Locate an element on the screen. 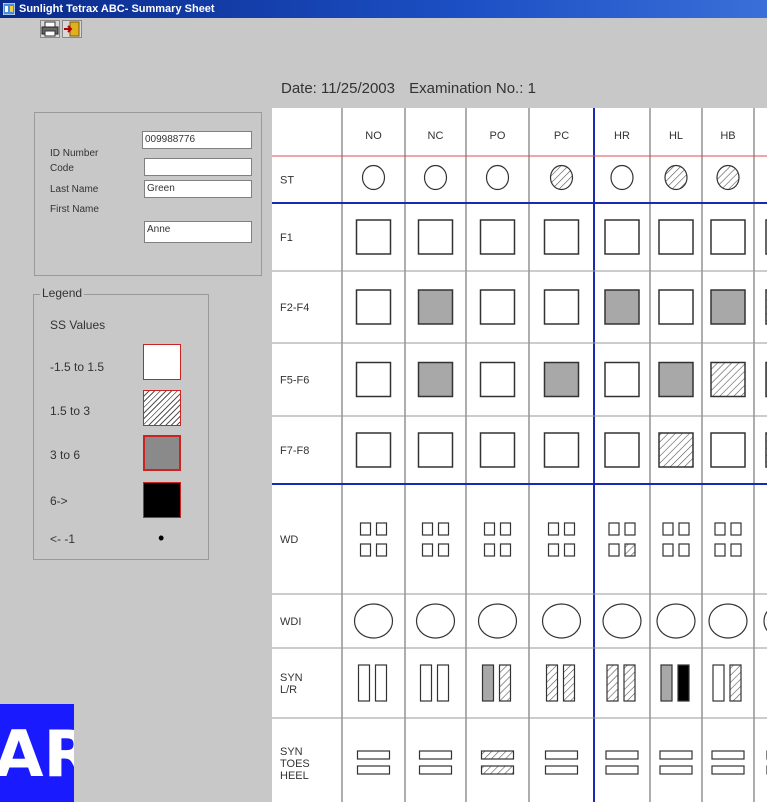 Image resolution: width=767 pixels, height=802 pixels. app-icon is located at coordinates (9, 9).